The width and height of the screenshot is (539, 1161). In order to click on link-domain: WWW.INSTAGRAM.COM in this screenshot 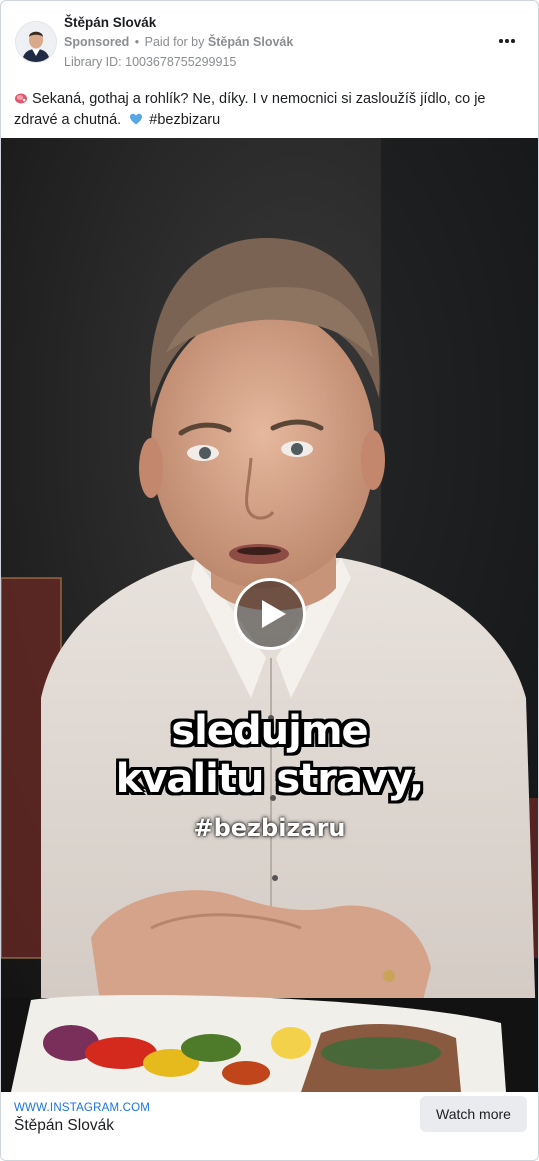, I will do `click(82, 1108)`.